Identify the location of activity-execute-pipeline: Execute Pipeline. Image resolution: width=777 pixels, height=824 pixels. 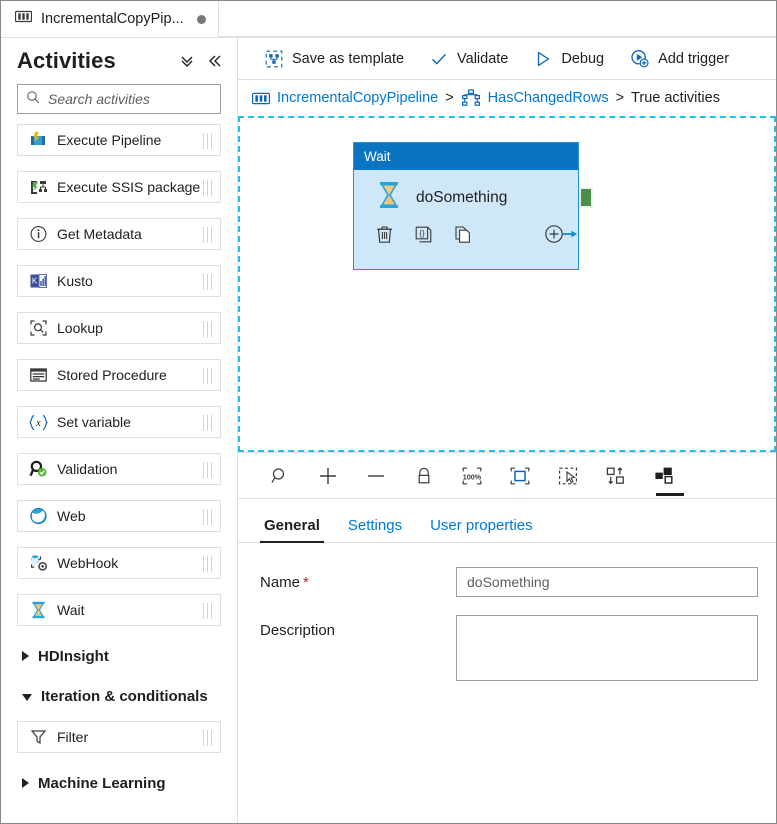
(119, 140).